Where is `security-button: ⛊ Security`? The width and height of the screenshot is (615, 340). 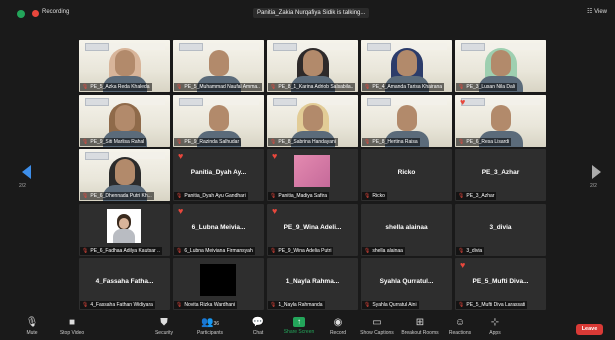 security-button: ⛊ Security is located at coordinates (164, 326).